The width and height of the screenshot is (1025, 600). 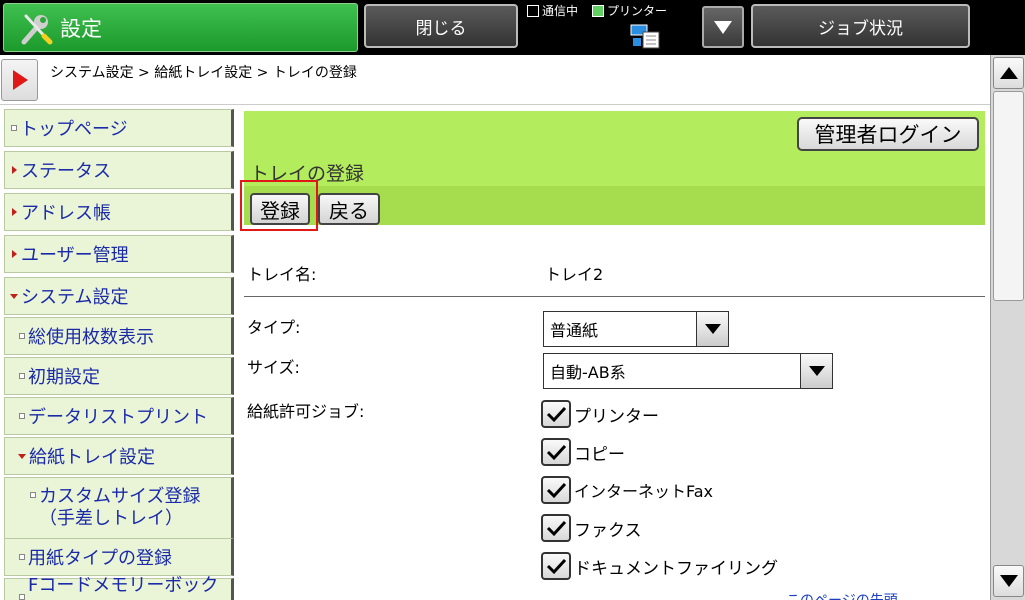 I want to click on sidebar-item-default-settings: 初期設定, so click(x=119, y=376).